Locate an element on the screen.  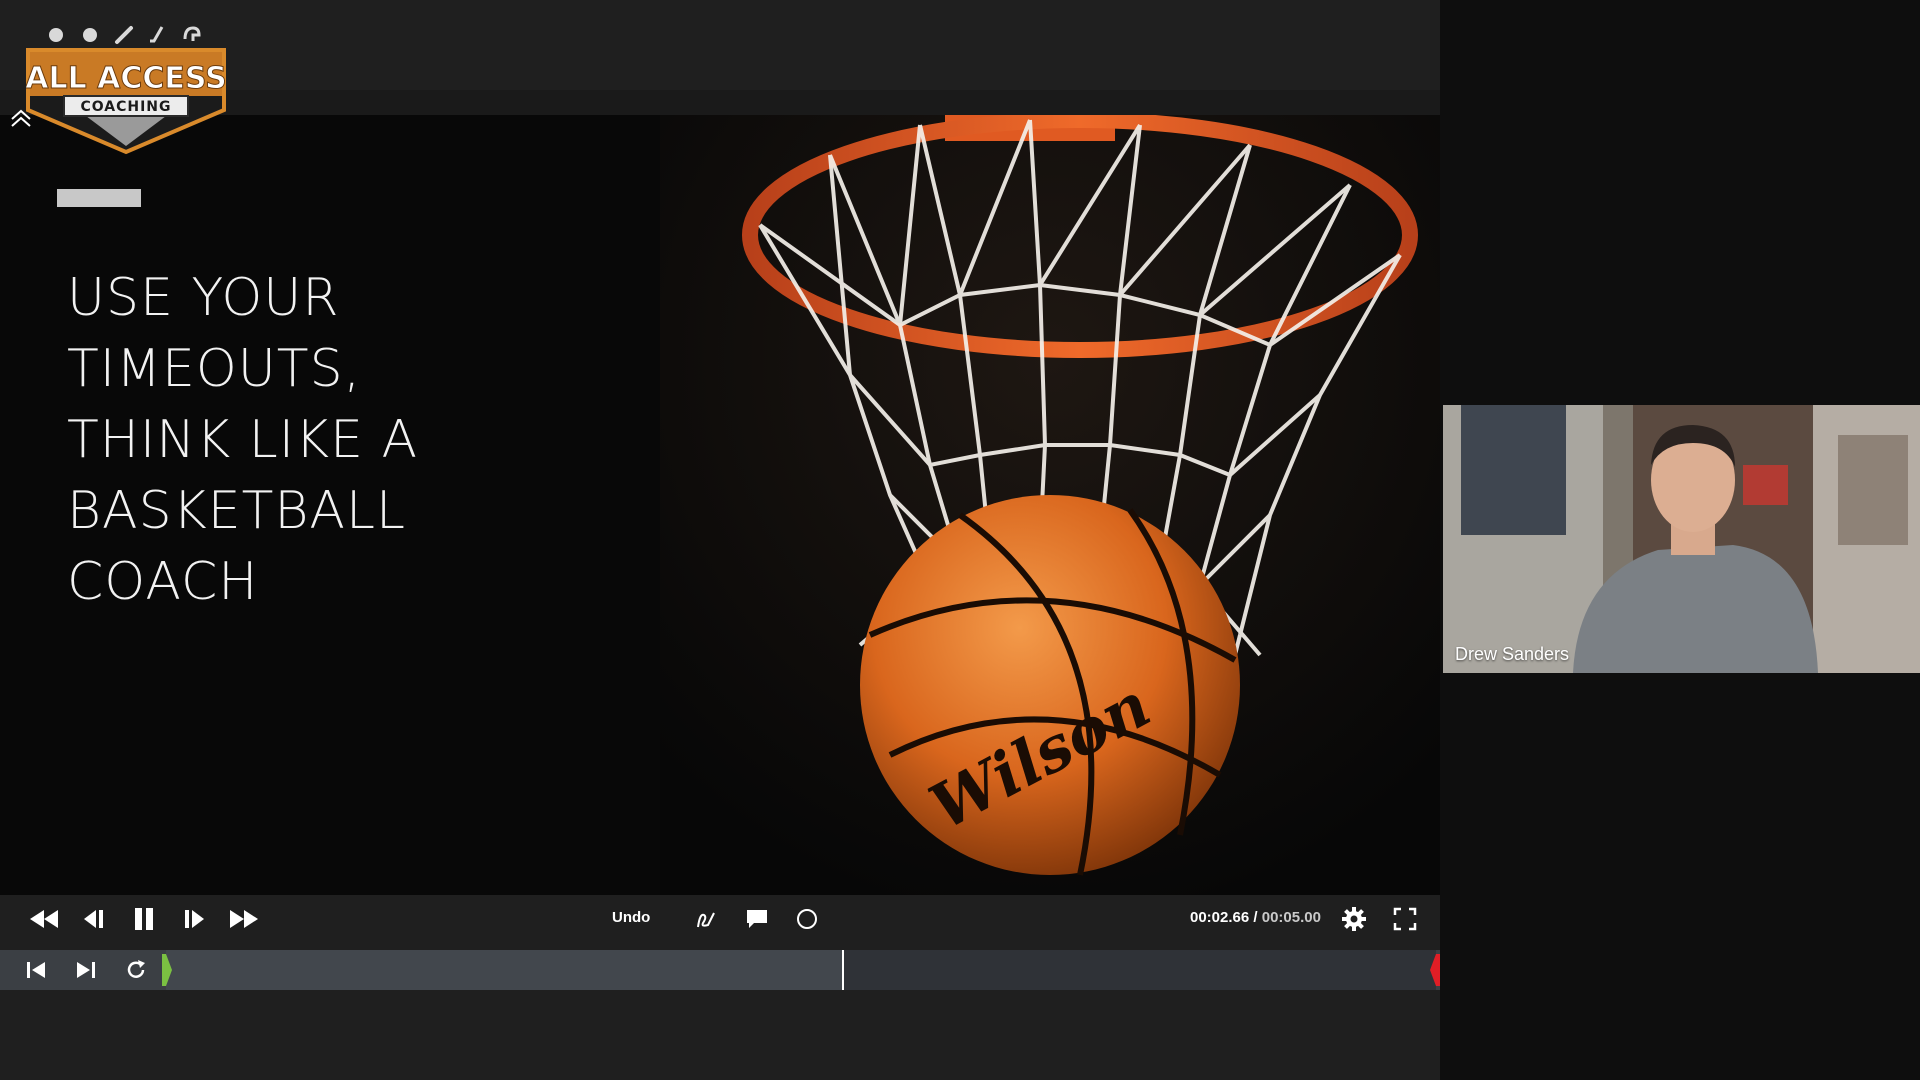
rewind-icon is located at coordinates (44, 919).